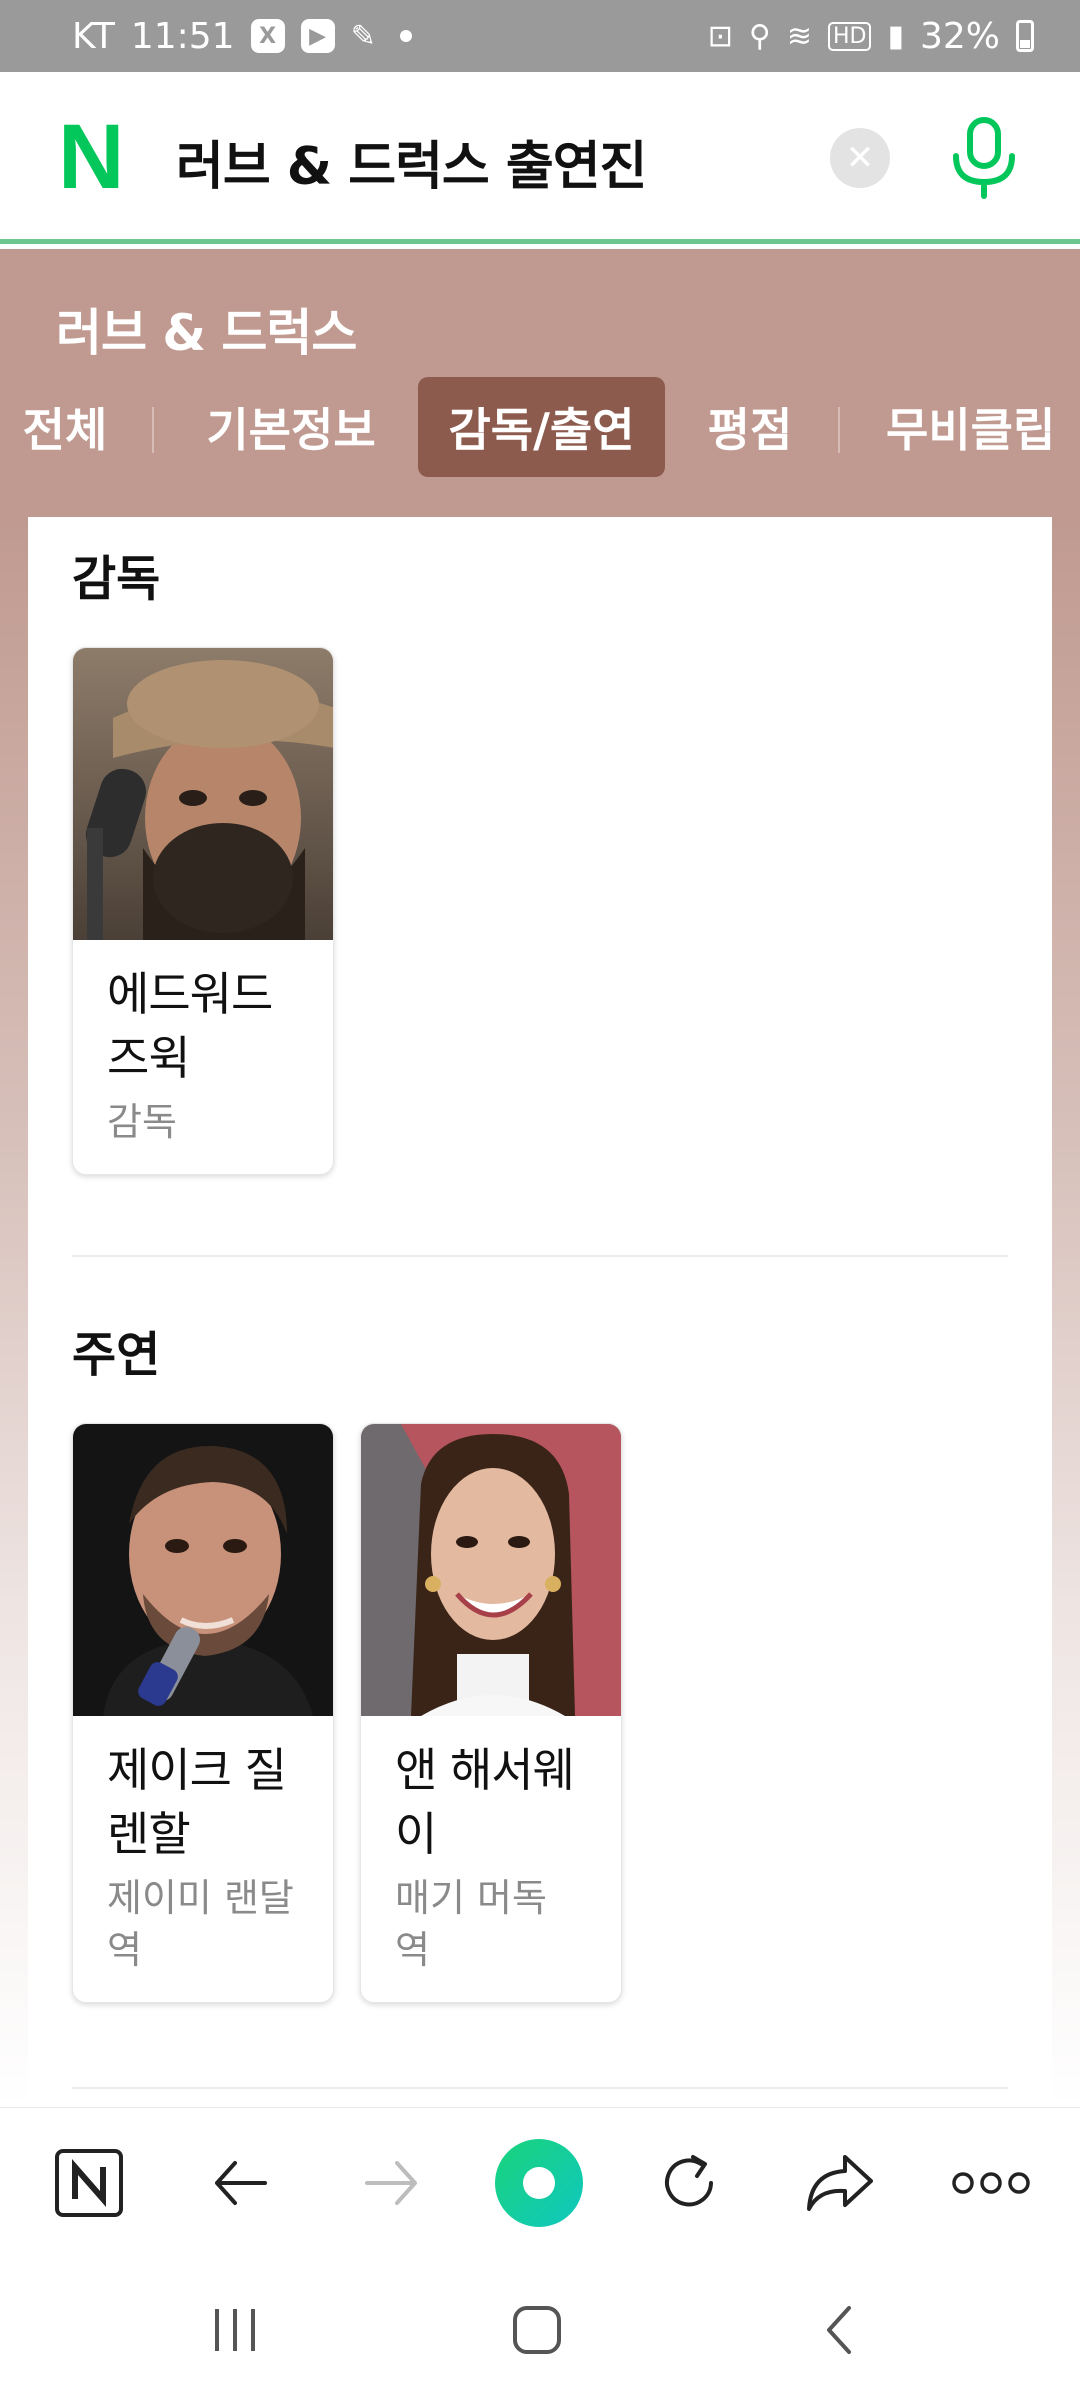 This screenshot has height=2400, width=1080. What do you see at coordinates (317, 36) in the screenshot?
I see `youtube-icon: ▶` at bounding box center [317, 36].